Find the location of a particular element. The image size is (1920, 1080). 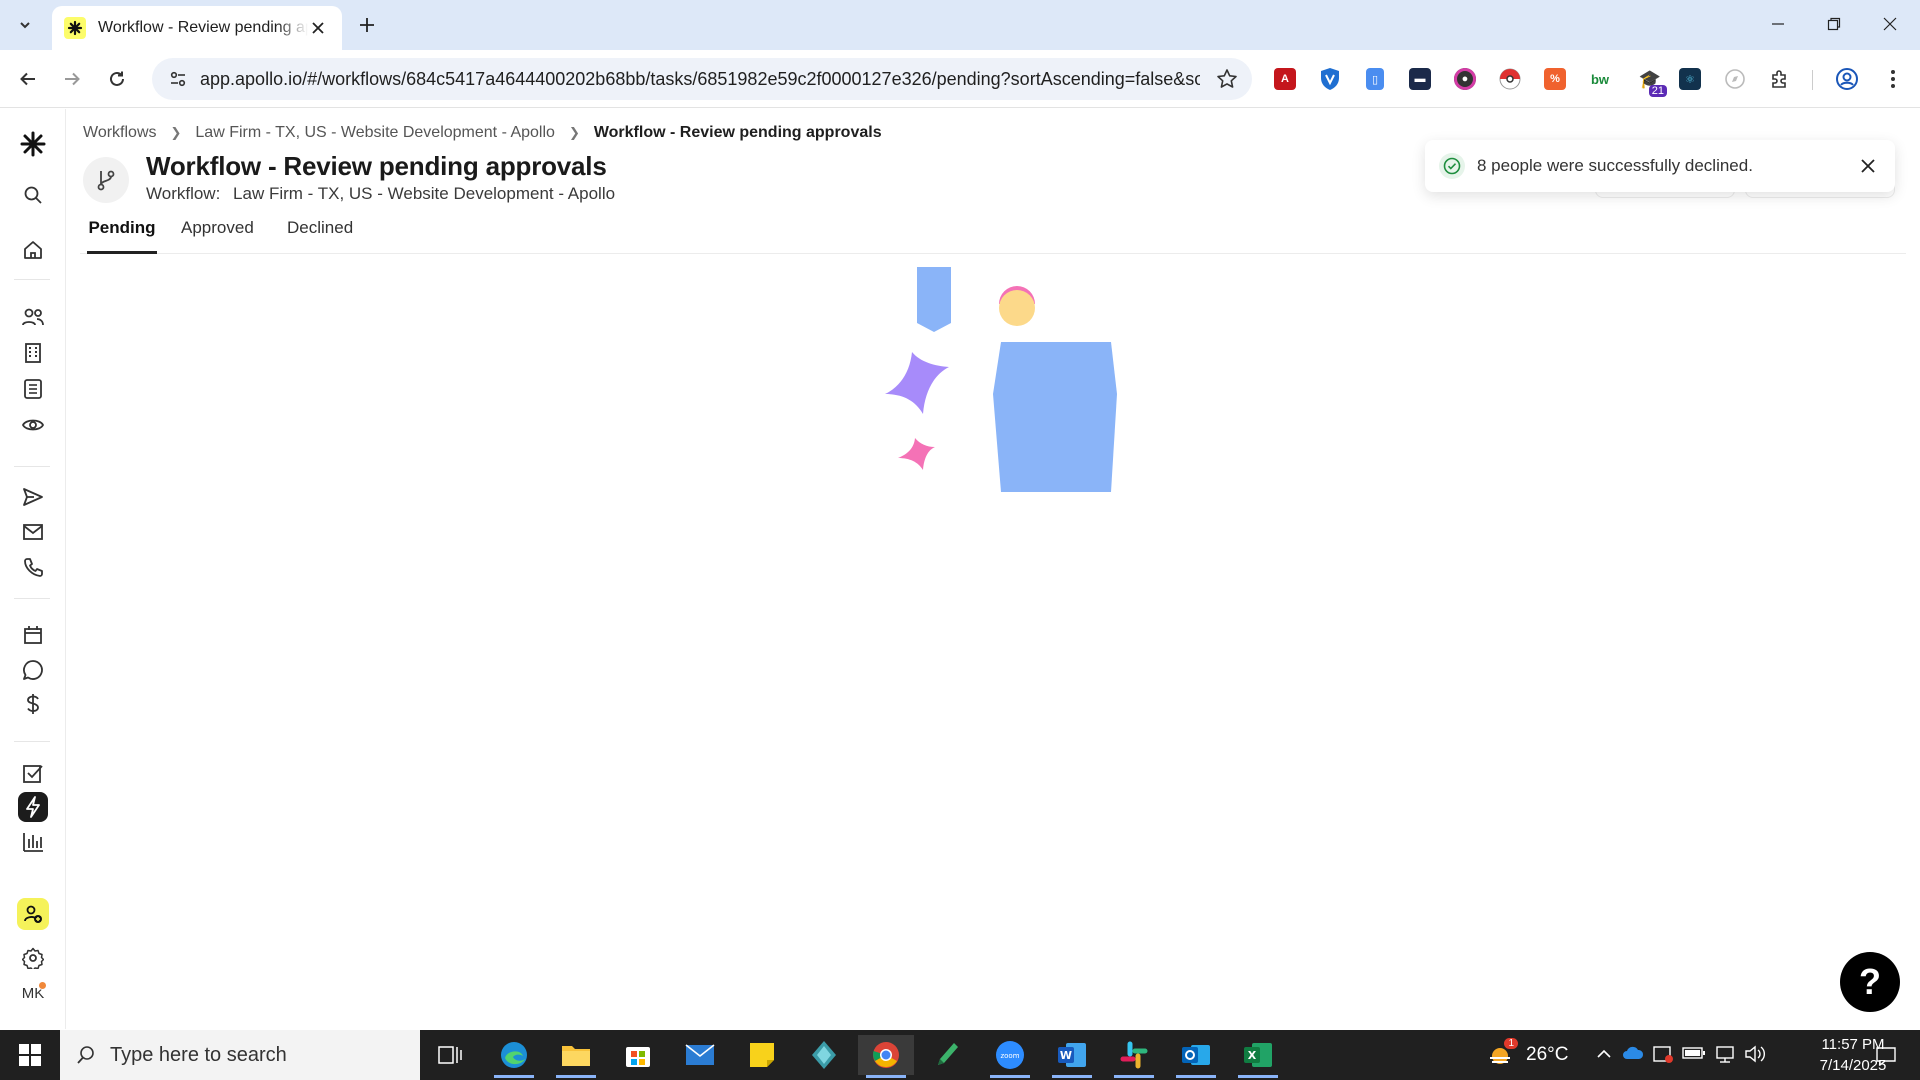

pen-app-icon is located at coordinates (948, 1055).